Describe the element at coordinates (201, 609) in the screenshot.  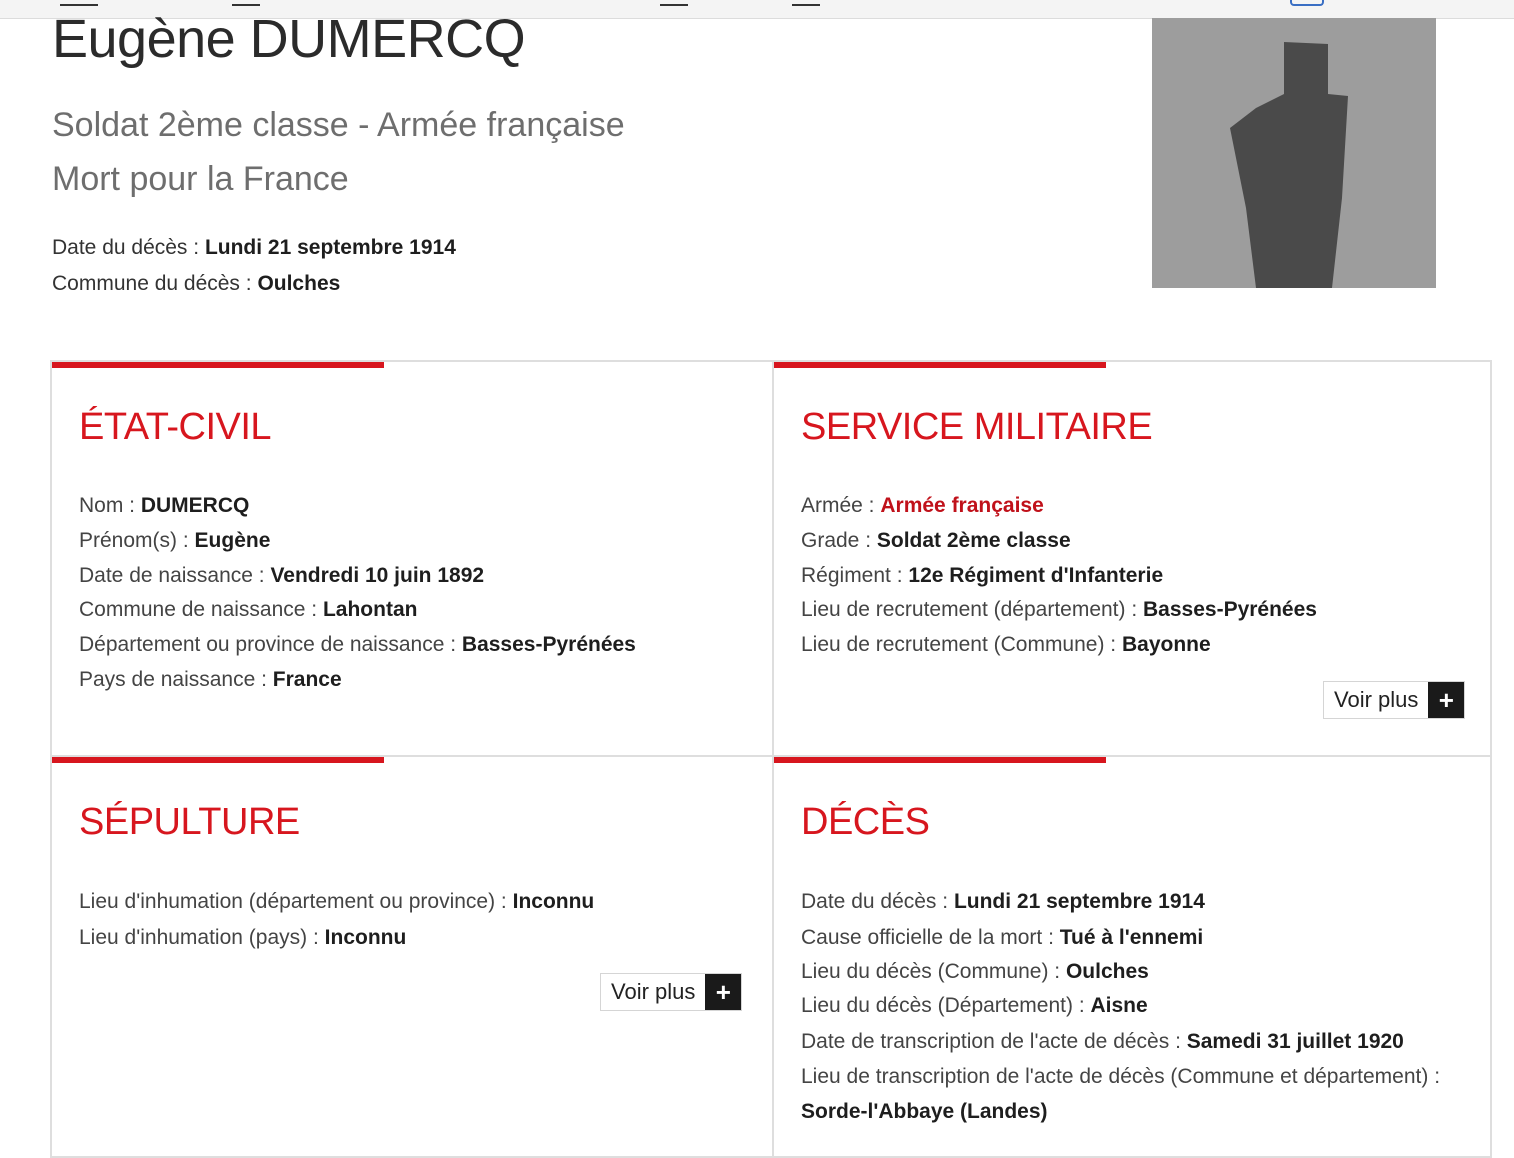
I see `field-label: Commune de naissance :` at that location.